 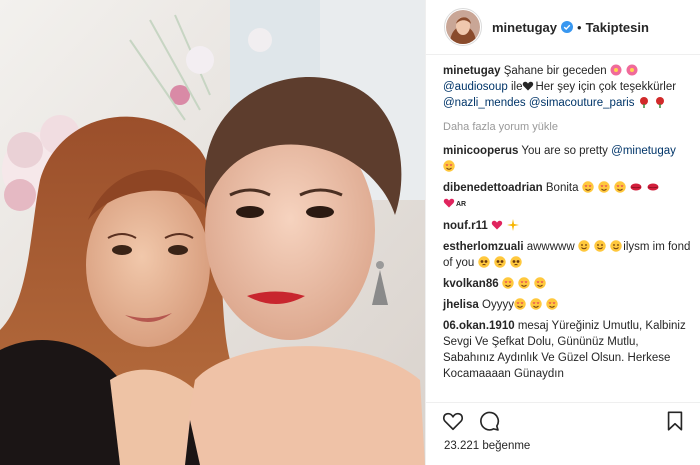 What do you see at coordinates (480, 151) in the screenshot?
I see `comment-username: minicooperus` at bounding box center [480, 151].